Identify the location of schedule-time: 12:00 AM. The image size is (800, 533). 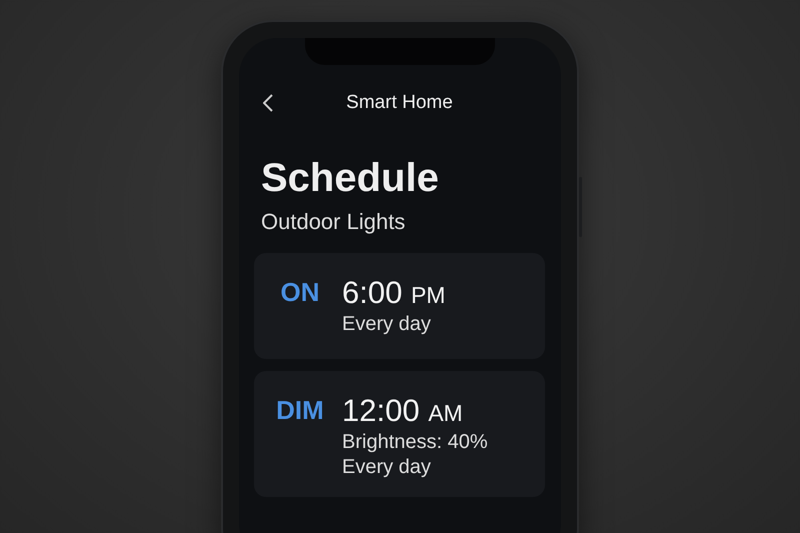
(403, 411).